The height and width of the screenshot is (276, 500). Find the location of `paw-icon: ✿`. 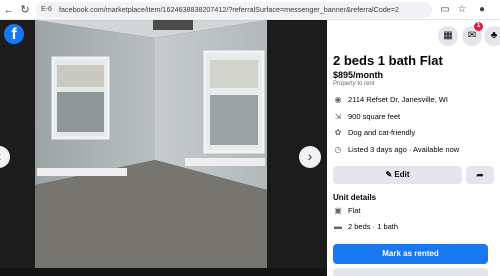

paw-icon: ✿ is located at coordinates (338, 132).